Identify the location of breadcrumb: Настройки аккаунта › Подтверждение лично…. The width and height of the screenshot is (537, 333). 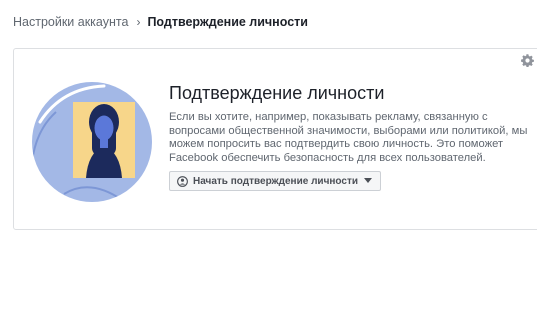
(160, 22).